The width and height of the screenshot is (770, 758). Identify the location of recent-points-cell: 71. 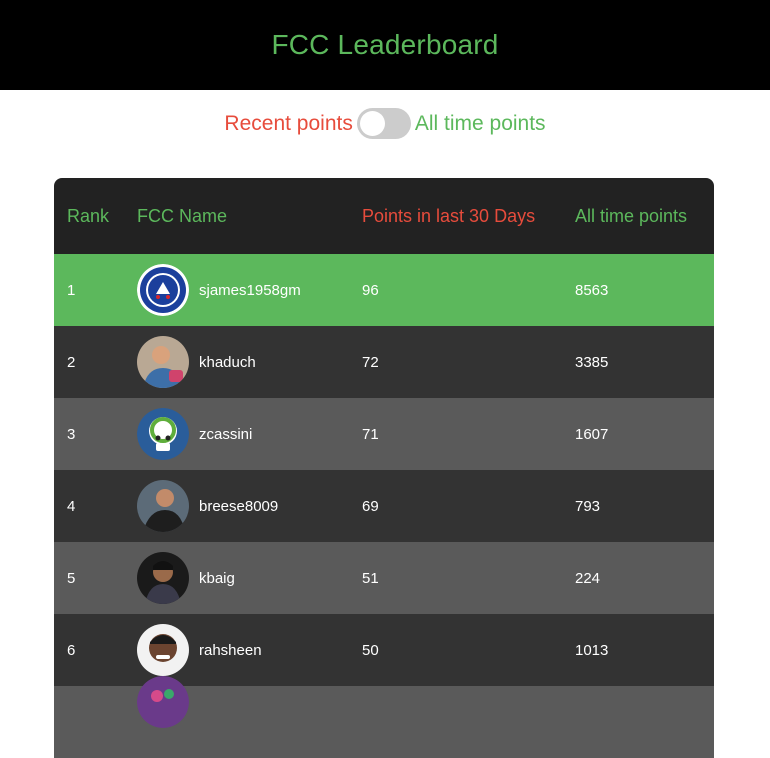
(370, 434).